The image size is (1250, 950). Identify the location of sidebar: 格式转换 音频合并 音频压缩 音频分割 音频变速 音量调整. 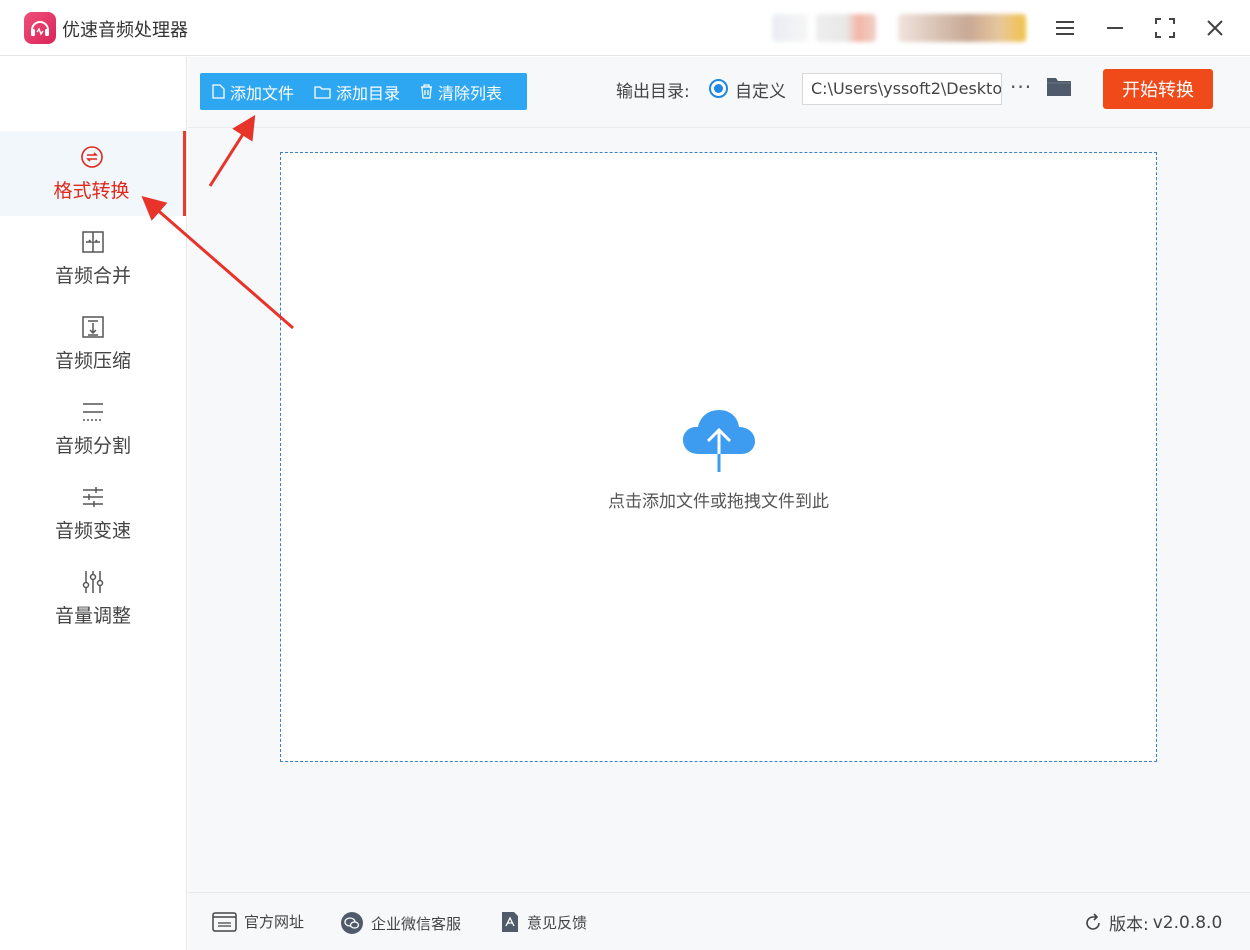
(93, 503).